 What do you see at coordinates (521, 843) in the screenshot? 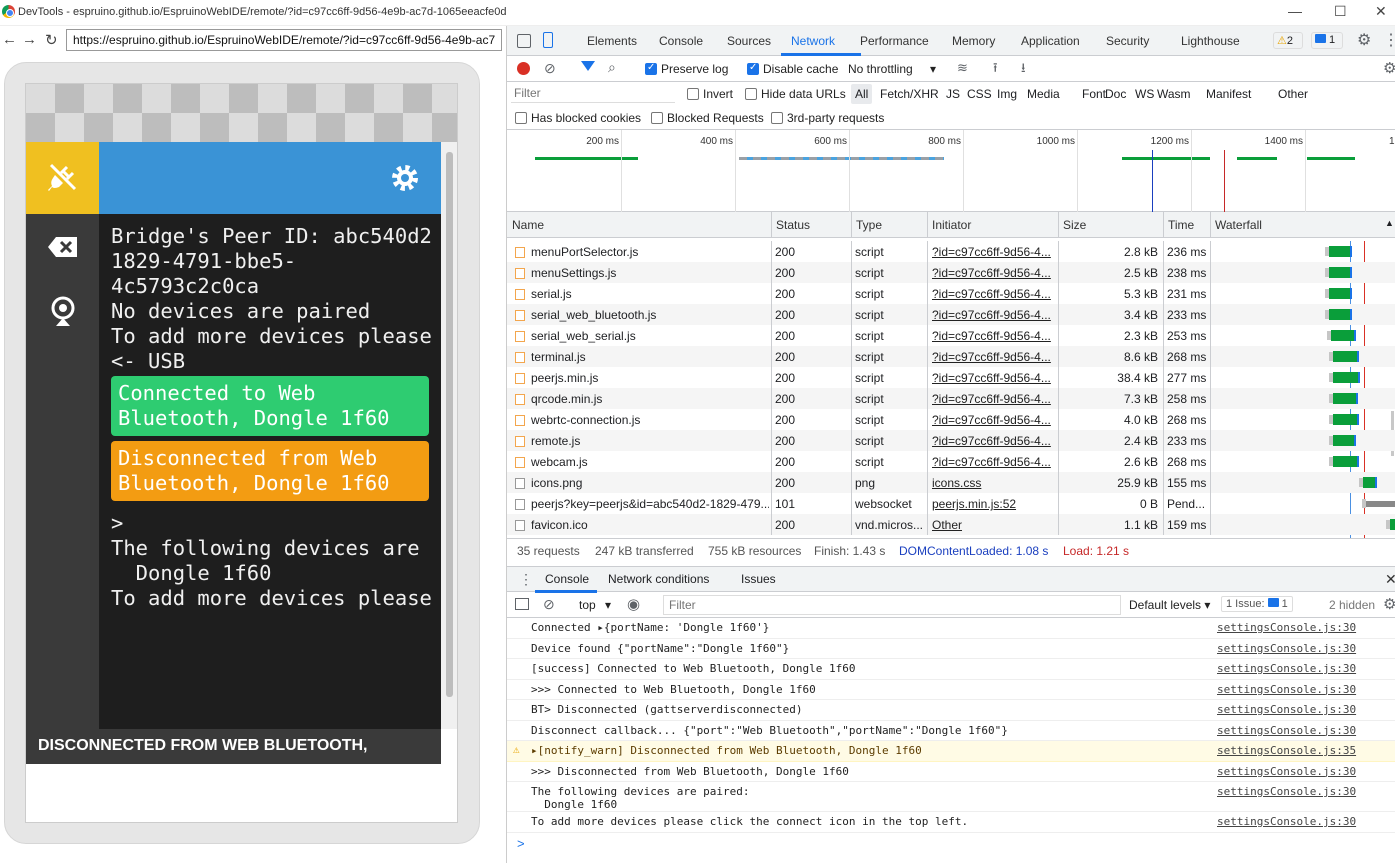
I see `console-prompt: >` at bounding box center [521, 843].